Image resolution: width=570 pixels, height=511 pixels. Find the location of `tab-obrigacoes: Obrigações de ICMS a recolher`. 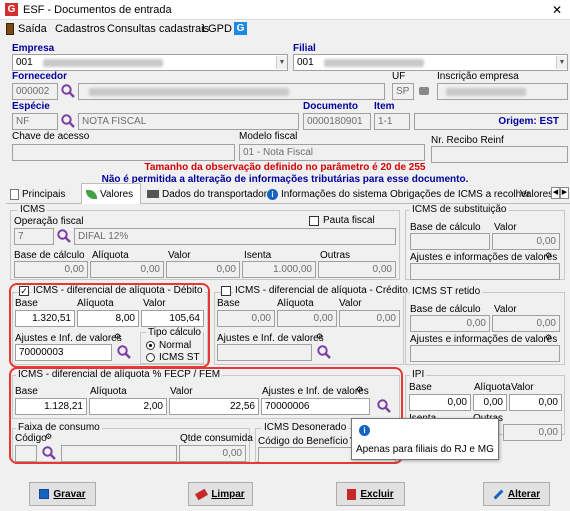

tab-obrigacoes: Obrigações de ICMS a recolher is located at coordinates (460, 194).